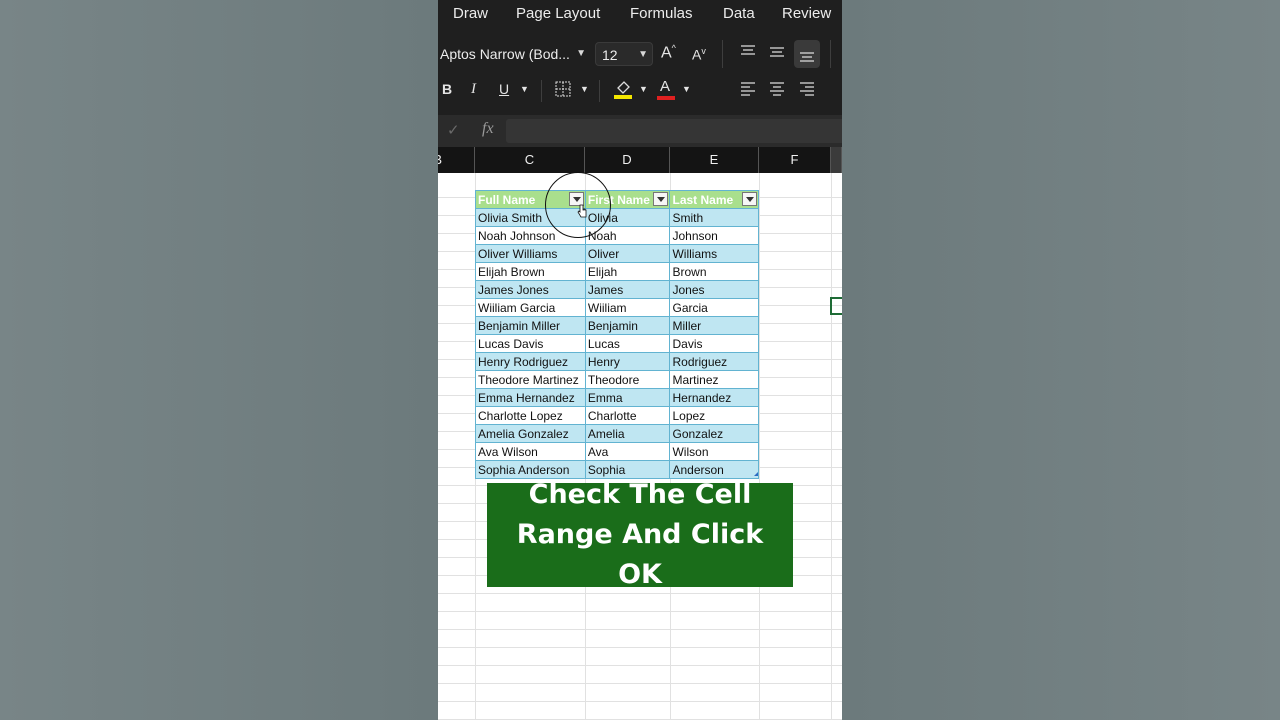 Image resolution: width=1280 pixels, height=720 pixels. I want to click on check-icon: ✓, so click(453, 130).